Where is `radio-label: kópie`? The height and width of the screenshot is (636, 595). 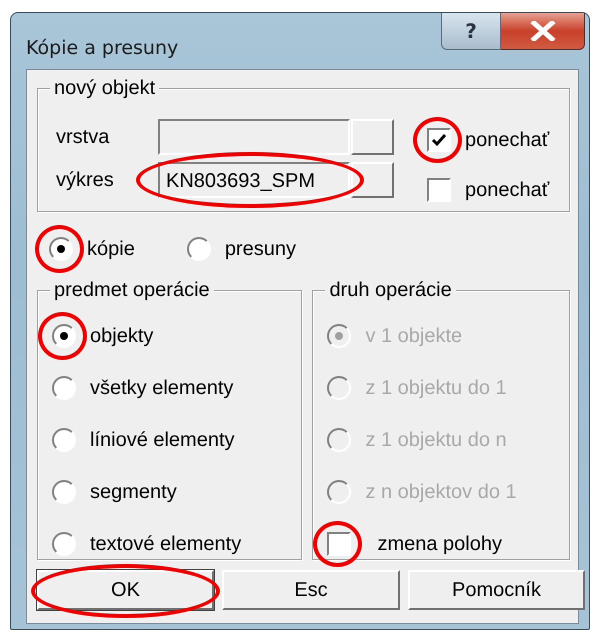 radio-label: kópie is located at coordinates (111, 249).